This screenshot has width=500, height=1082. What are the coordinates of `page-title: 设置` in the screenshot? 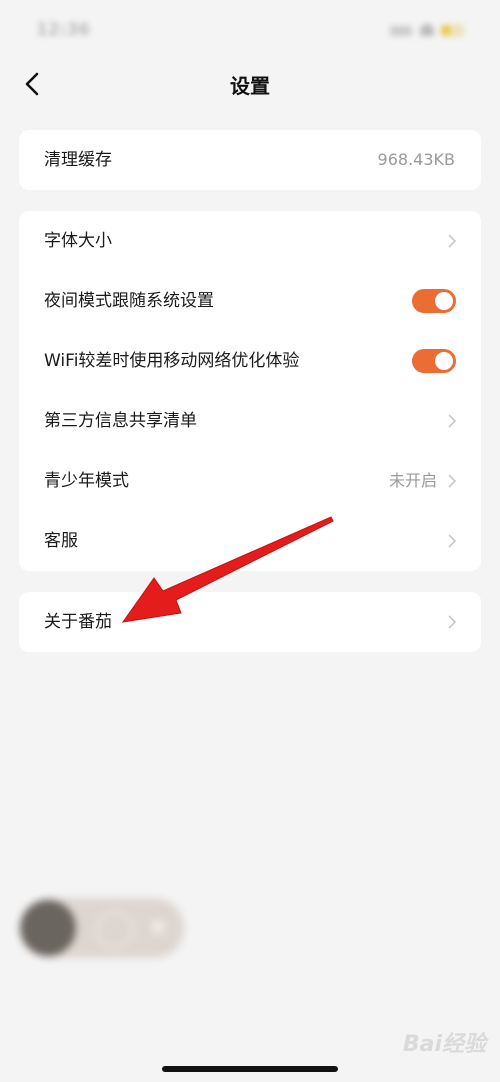 It's located at (250, 86).